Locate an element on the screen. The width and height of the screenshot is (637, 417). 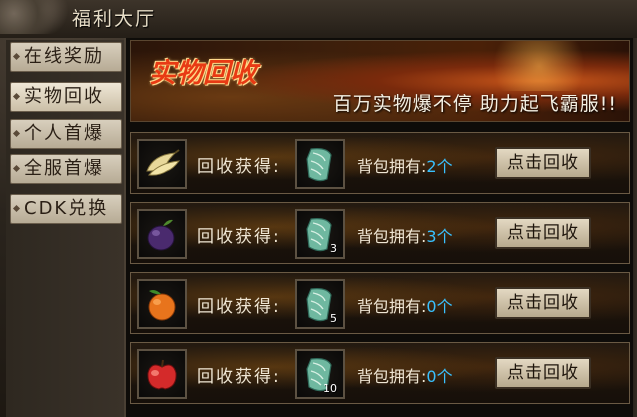
jade-leaf-icon: 10 is located at coordinates (320, 374).